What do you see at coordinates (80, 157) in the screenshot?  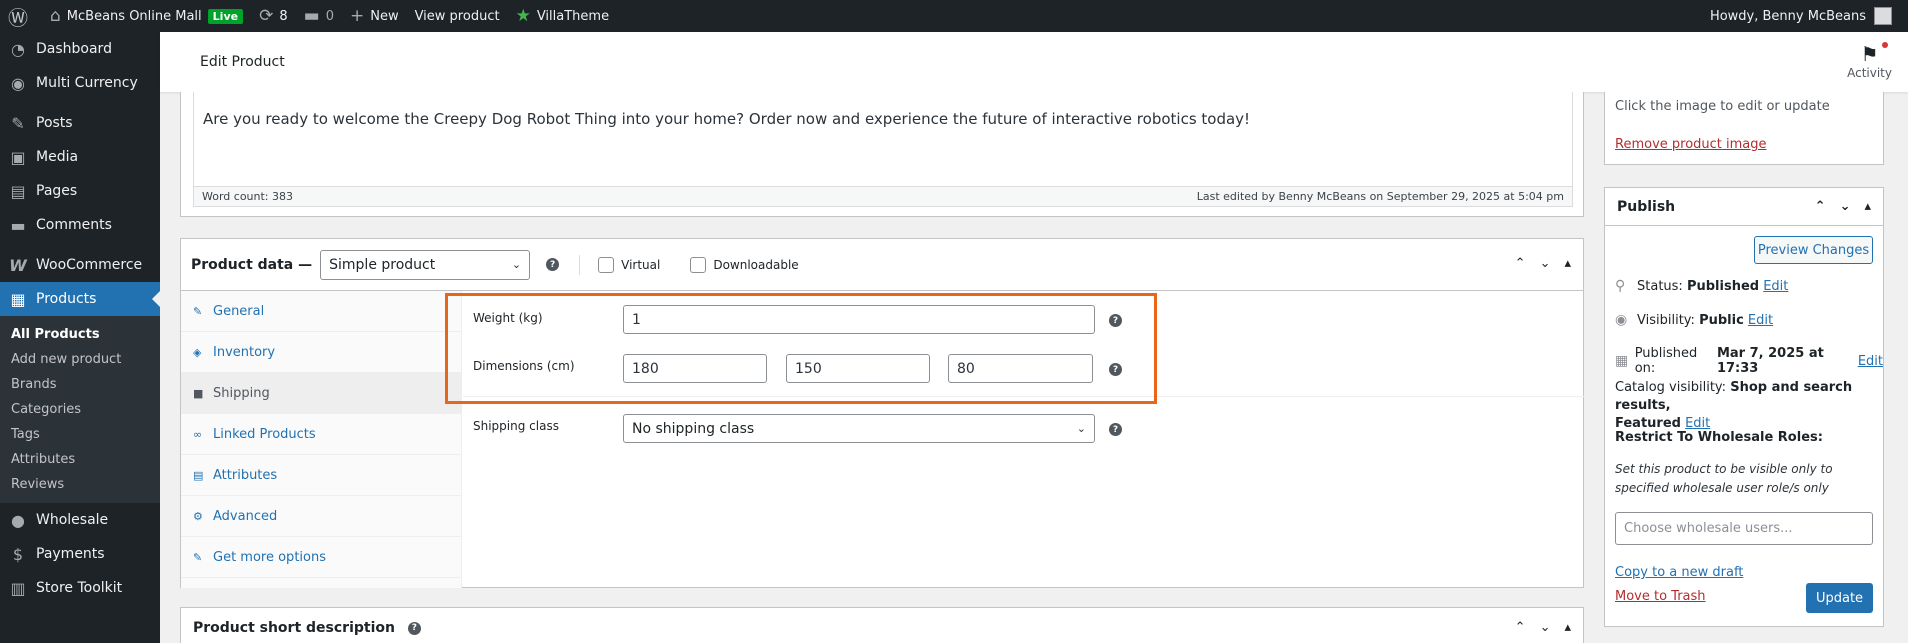 I see `sidebar-item-media: ▣ Media` at bounding box center [80, 157].